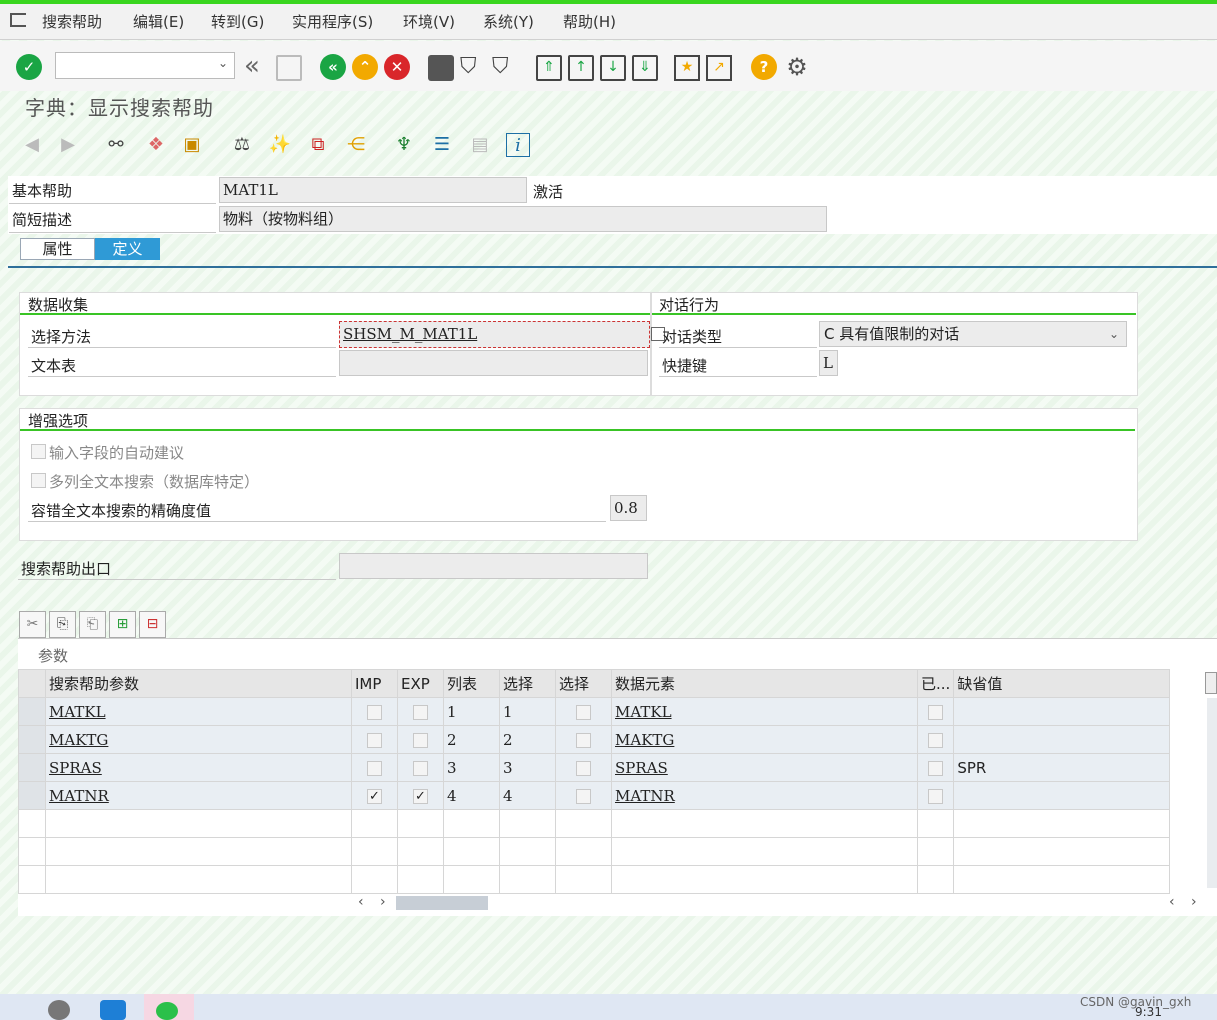 The image size is (1217, 1020). Describe the element at coordinates (471, 711) in the screenshot. I see `list-pos-cell: 1` at that location.